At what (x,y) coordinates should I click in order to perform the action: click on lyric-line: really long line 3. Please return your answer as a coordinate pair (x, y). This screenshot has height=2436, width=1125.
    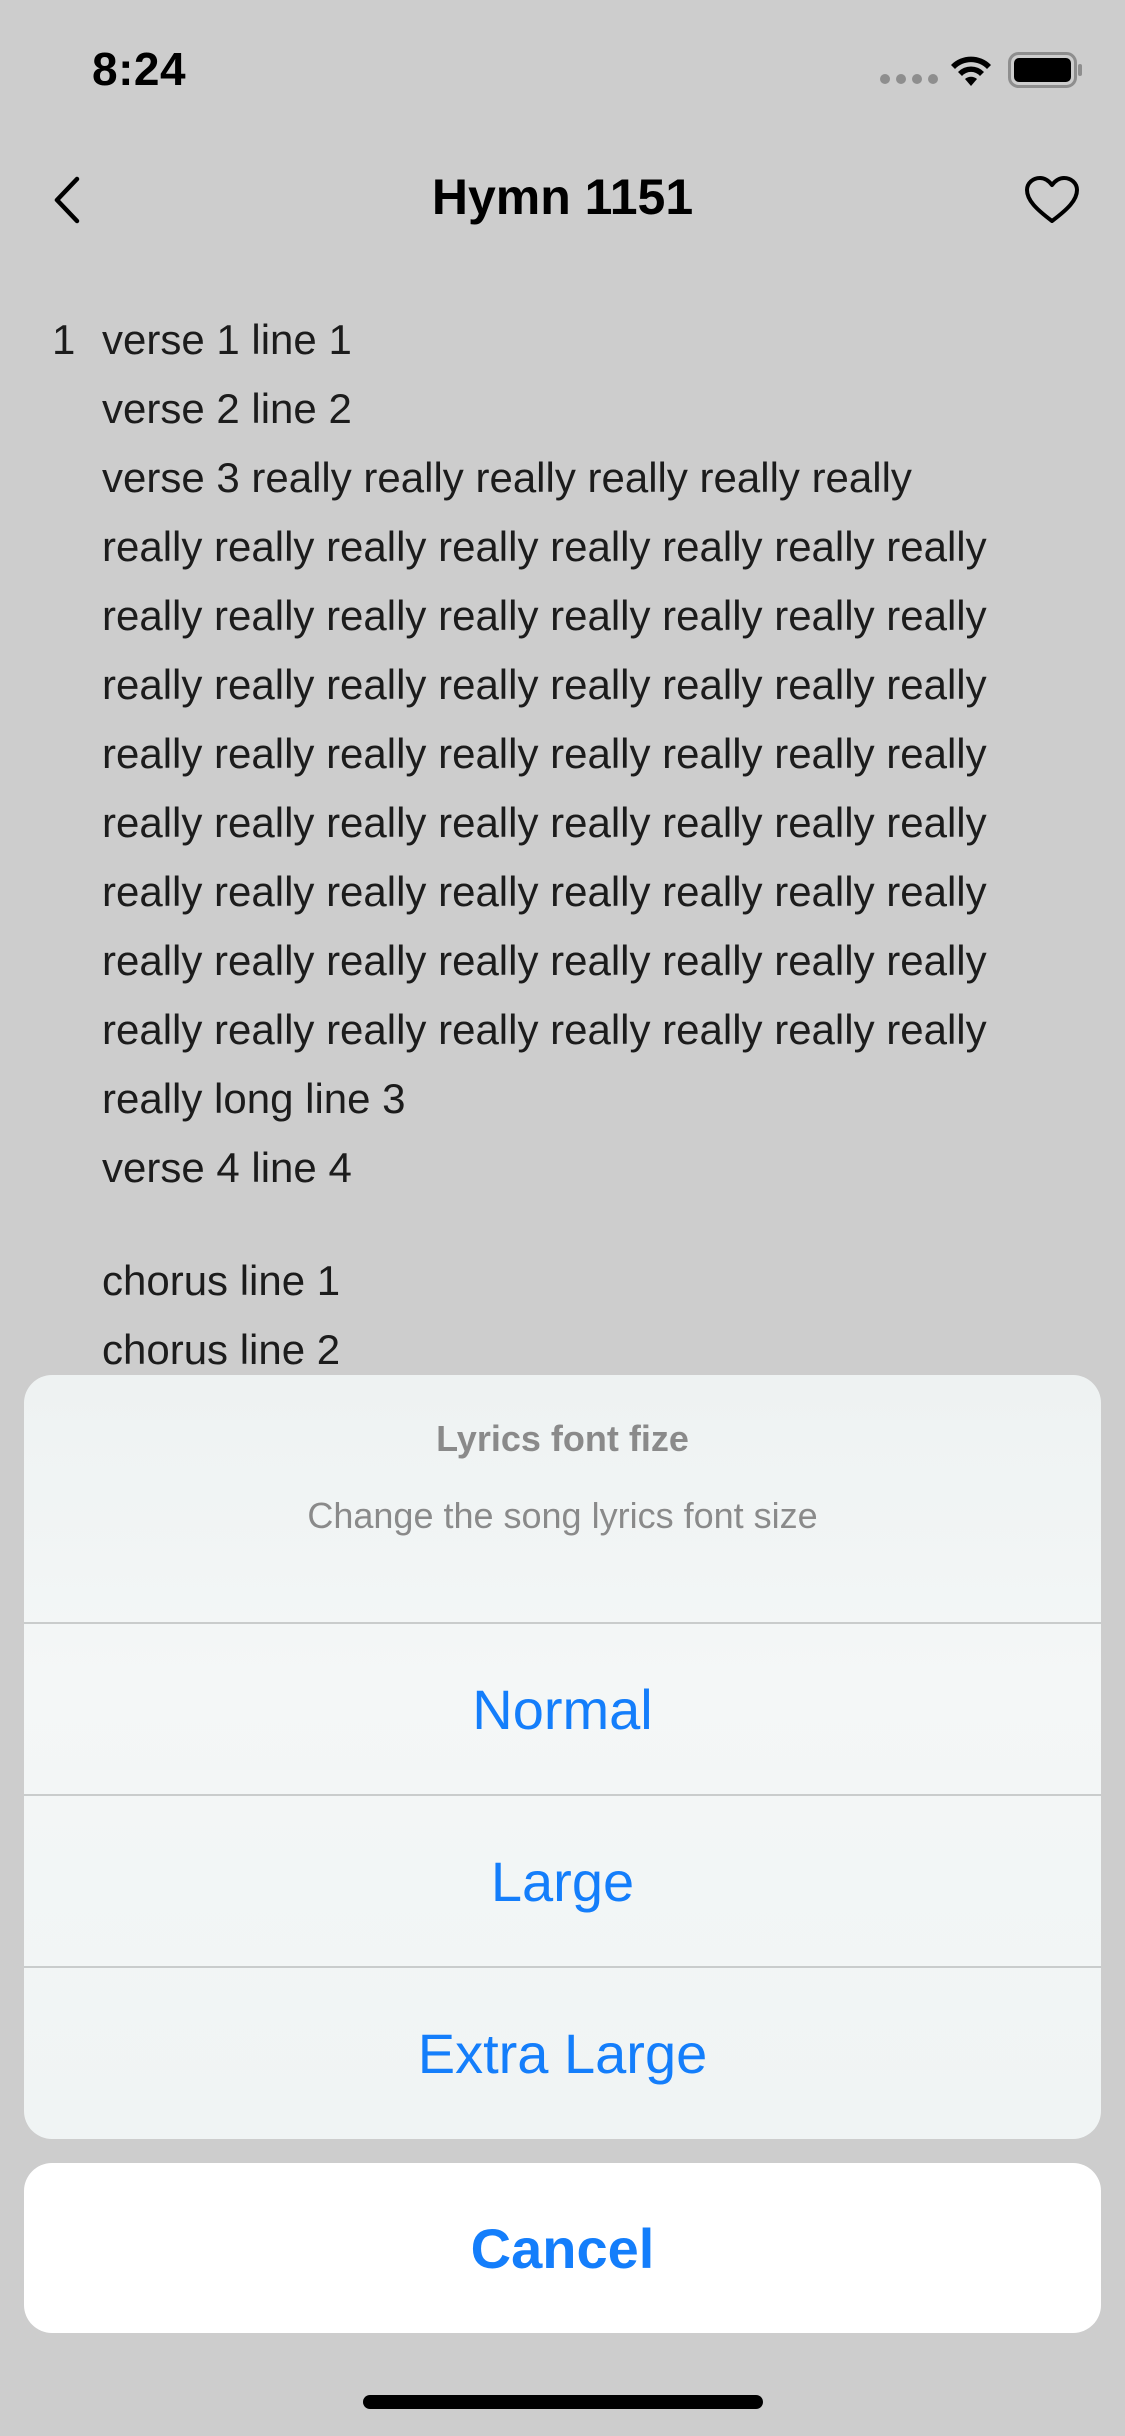
    Looking at the image, I should click on (254, 1098).